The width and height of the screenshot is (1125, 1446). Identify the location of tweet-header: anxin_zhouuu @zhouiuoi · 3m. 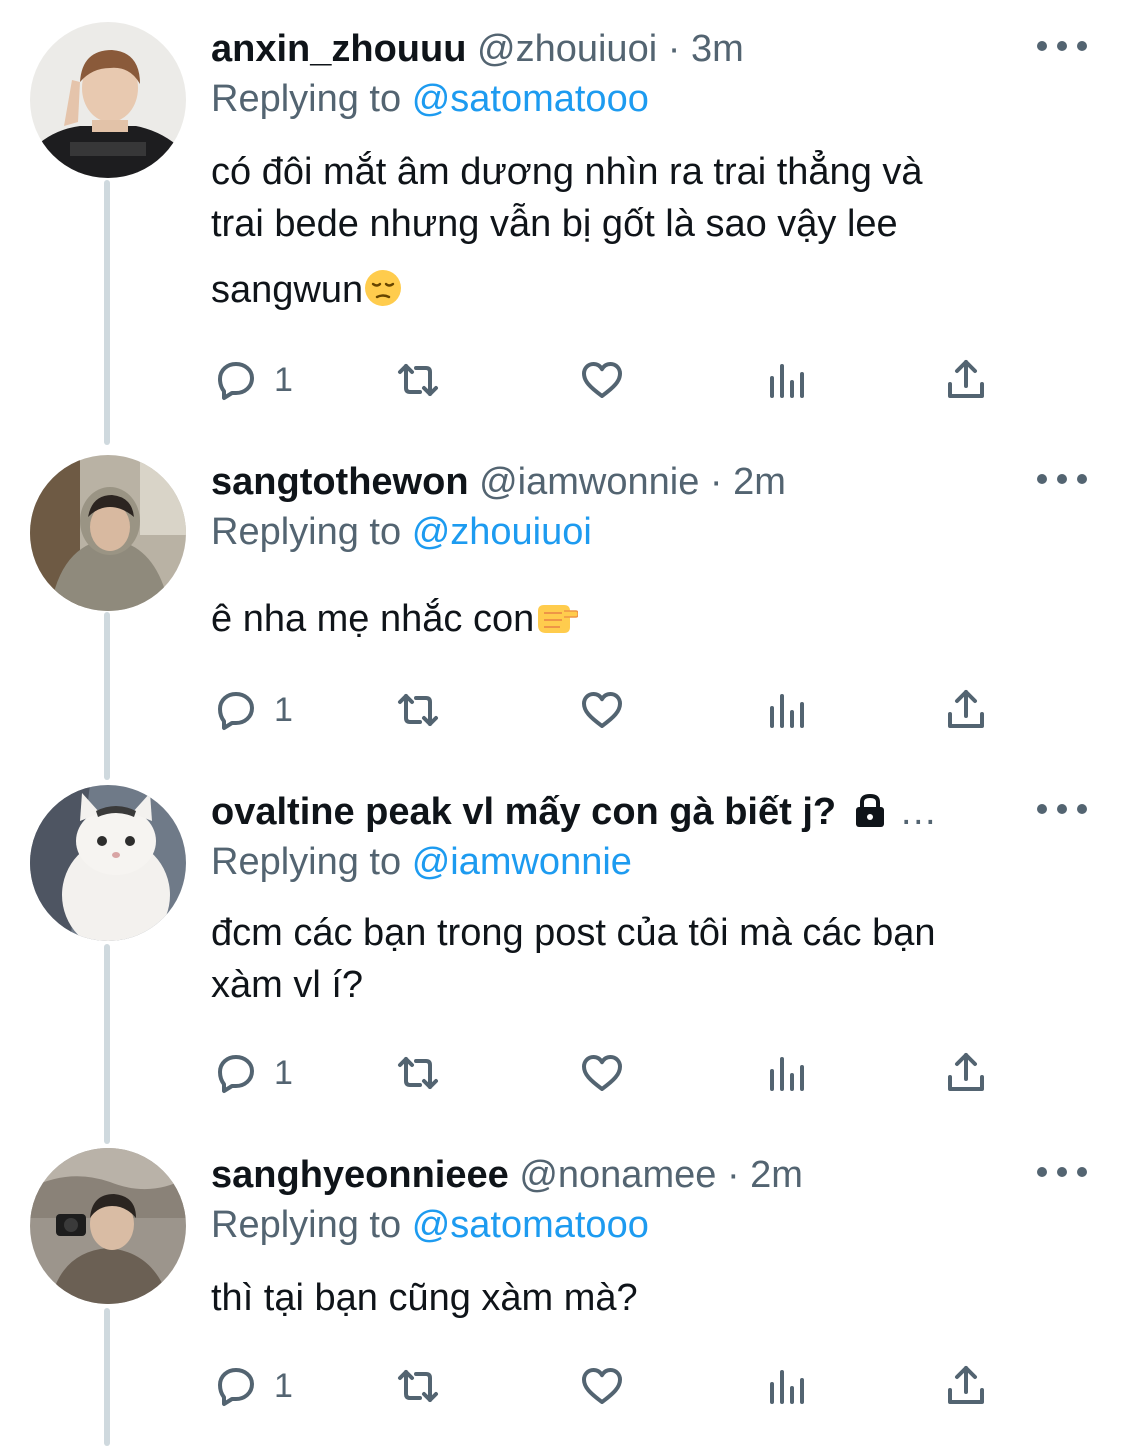
(593, 49).